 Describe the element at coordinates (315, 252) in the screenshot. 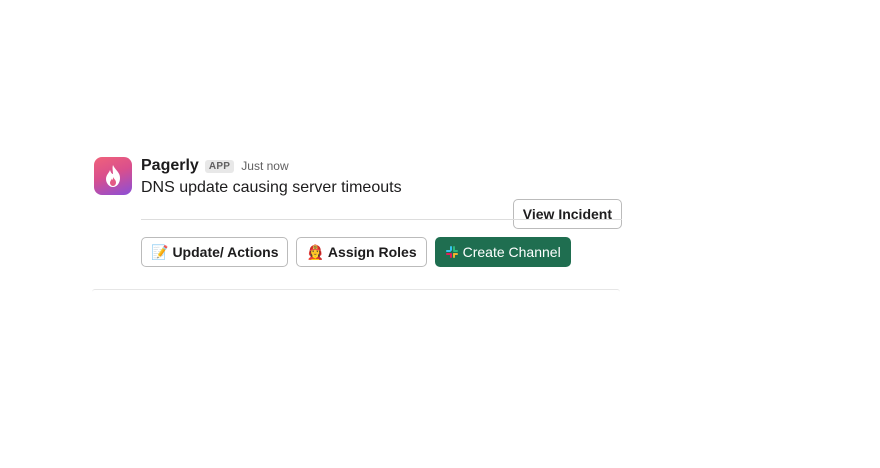

I see `person-icon: 👩‍🚒` at that location.